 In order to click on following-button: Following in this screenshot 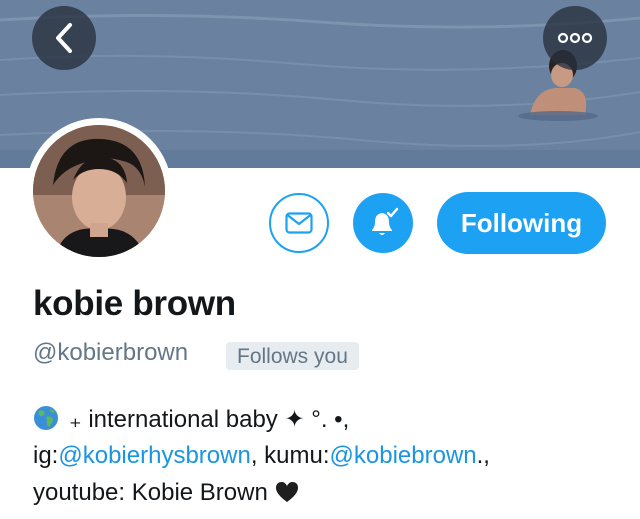, I will do `click(521, 223)`.